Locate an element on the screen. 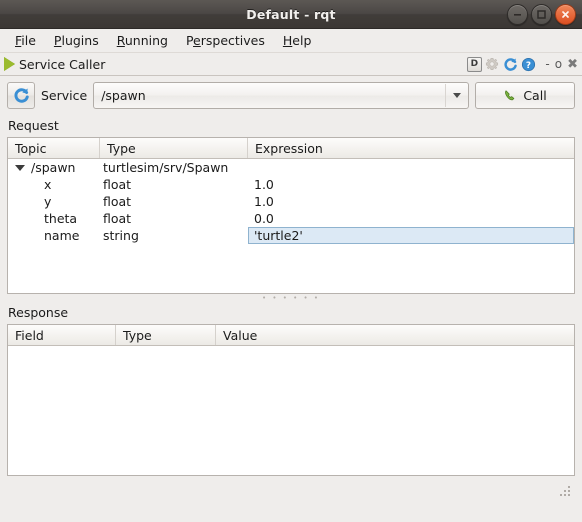 This screenshot has height=522, width=582. reload-plugin-icon is located at coordinates (510, 64).